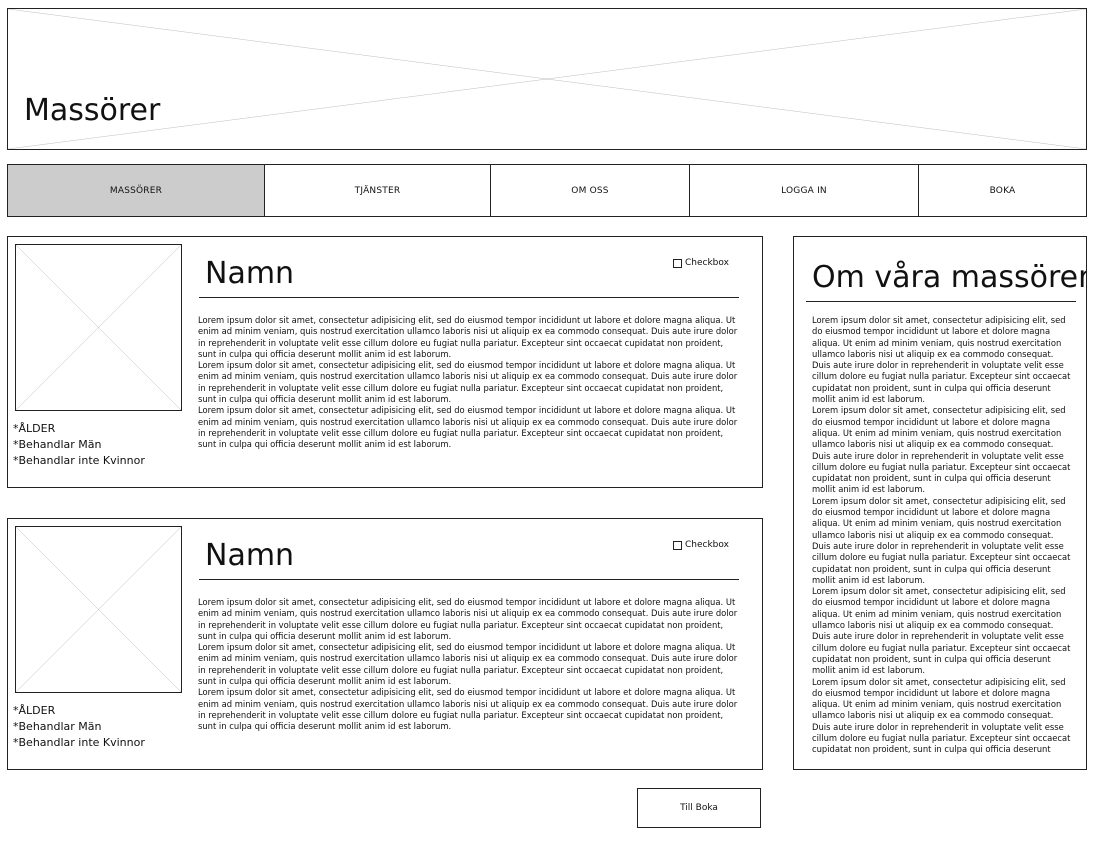  Describe the element at coordinates (941, 301) in the screenshot. I see `sidebar-divider` at that location.